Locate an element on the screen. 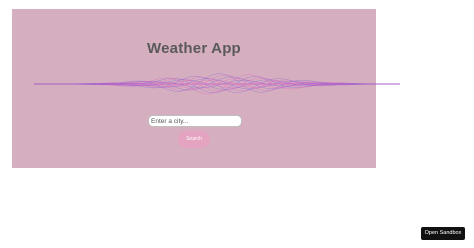  sound-wave-graphic is located at coordinates (217, 84).